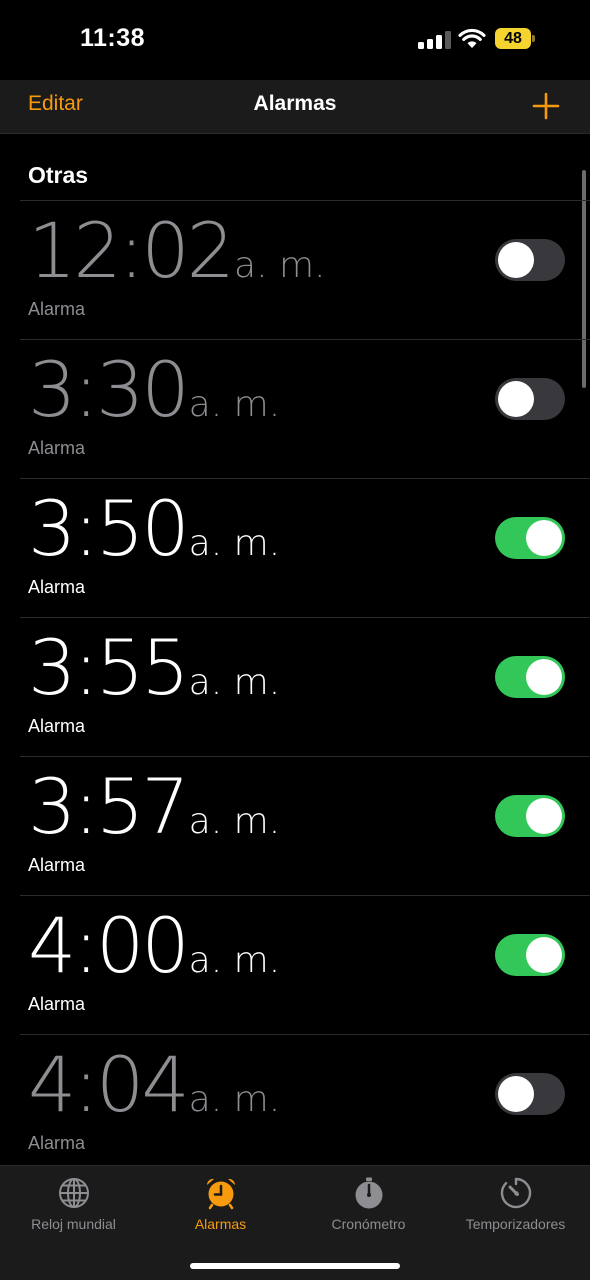 The image size is (590, 1280). What do you see at coordinates (515, 1211) in the screenshot?
I see `tab-timers: Temporizadores` at bounding box center [515, 1211].